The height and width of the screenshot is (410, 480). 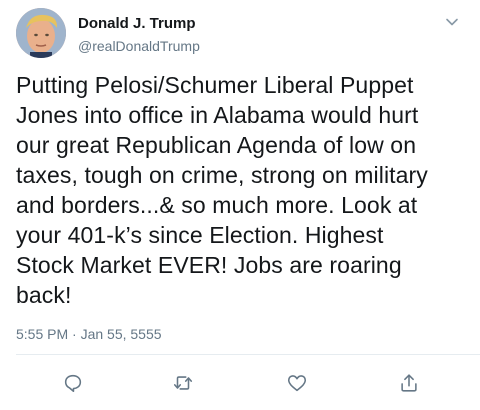 I want to click on tweet-timestamp: 5:55 PM · Jan 55, 5555, so click(x=89, y=334).